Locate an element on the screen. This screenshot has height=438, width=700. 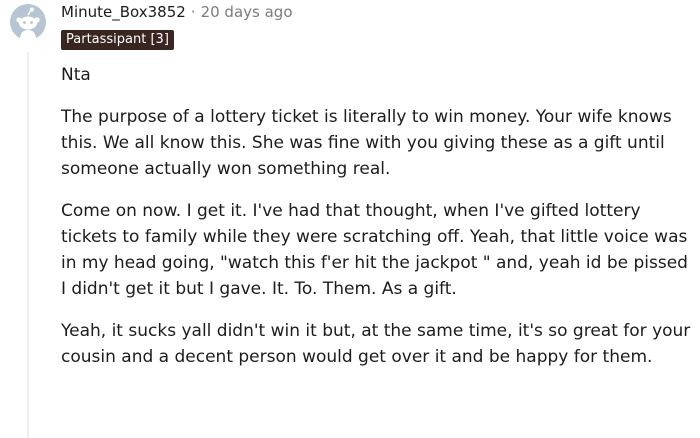
snoo-avatar-icon is located at coordinates (28, 22).